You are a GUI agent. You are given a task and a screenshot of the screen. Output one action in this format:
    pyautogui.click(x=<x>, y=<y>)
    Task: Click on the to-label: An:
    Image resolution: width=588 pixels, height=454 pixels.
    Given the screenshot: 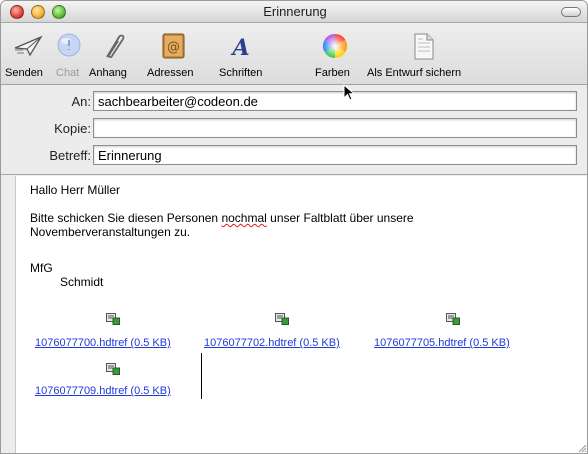 What is the action you would take?
    pyautogui.click(x=81, y=101)
    